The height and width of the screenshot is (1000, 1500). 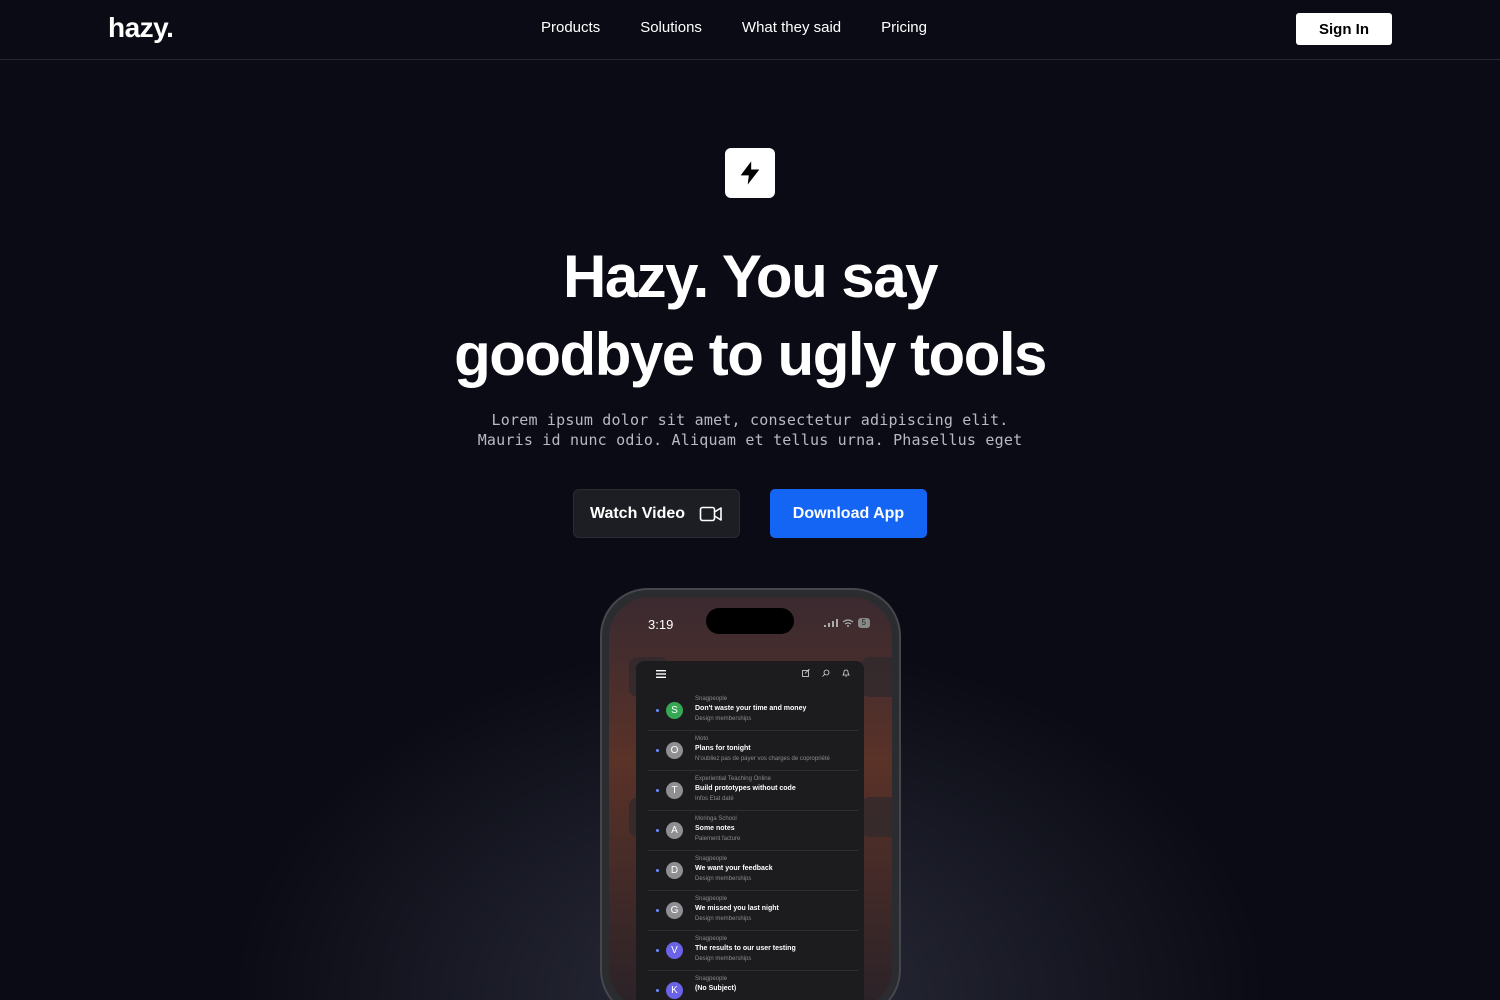 What do you see at coordinates (661, 674) in the screenshot?
I see `menu-icon` at bounding box center [661, 674].